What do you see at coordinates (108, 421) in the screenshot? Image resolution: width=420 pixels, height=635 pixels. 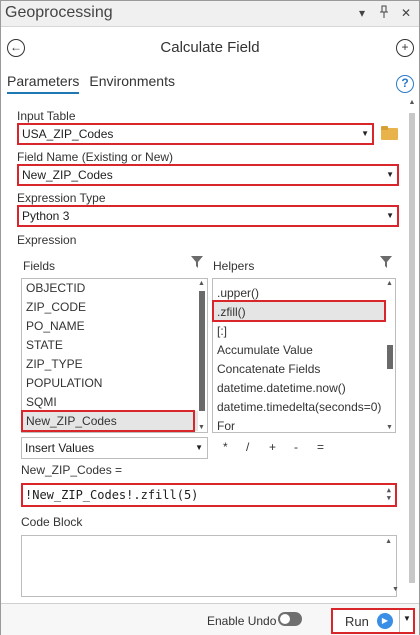 I see `field-selection-highlight` at bounding box center [108, 421].